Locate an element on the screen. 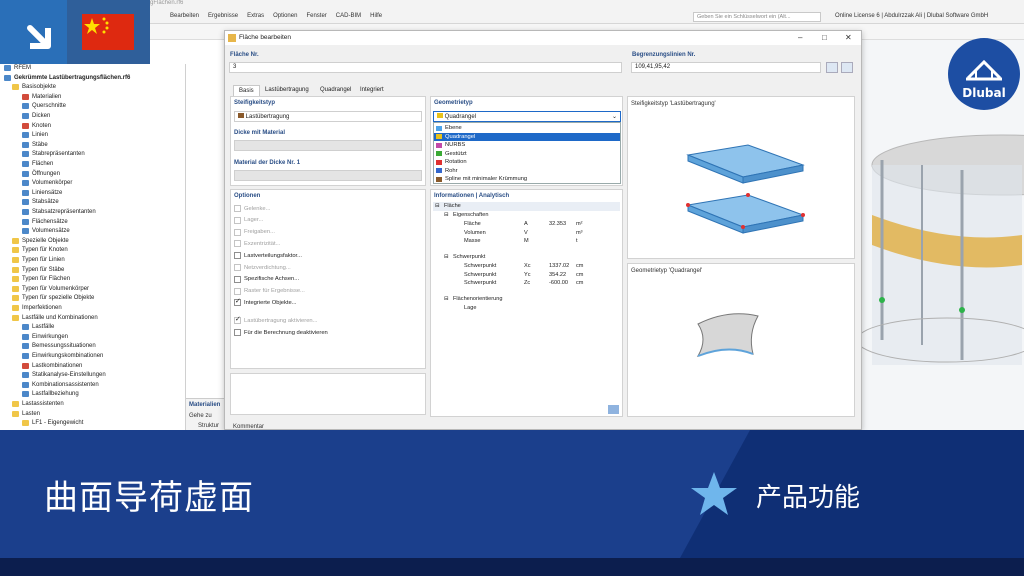 Image resolution: width=1024 pixels, height=576 pixels. thickness-material-label: Dicke mit Material is located at coordinates (260, 133).